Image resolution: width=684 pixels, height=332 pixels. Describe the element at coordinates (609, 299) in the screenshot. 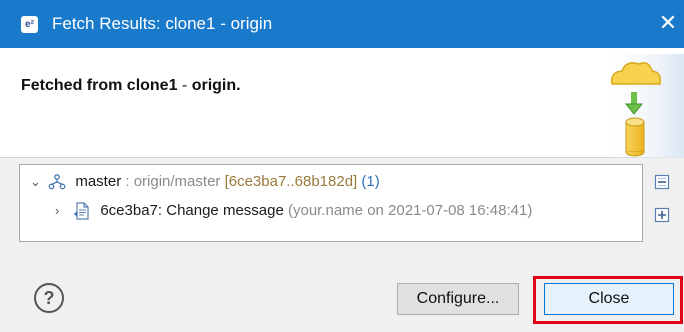

I see `close-button: Close` at that location.